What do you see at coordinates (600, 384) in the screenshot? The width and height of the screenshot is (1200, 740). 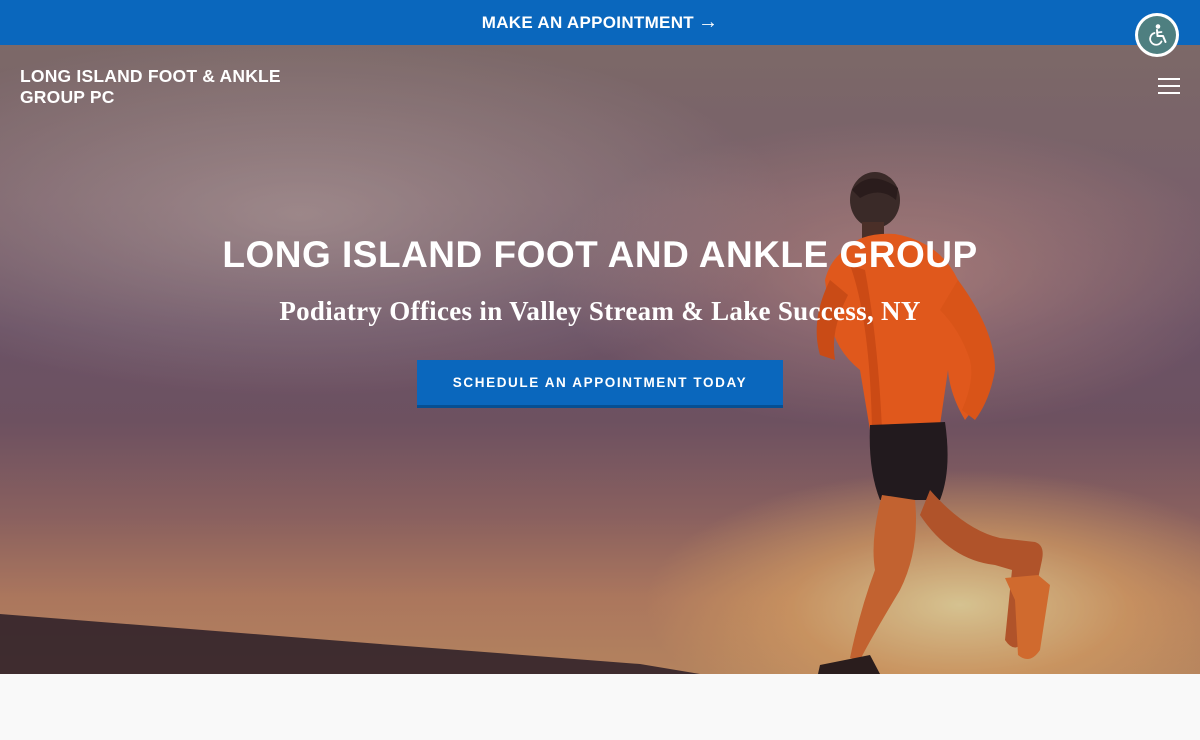 I see `schedule-appointment-button: SCHEDULE AN APPOINTMENT TODAY` at bounding box center [600, 384].